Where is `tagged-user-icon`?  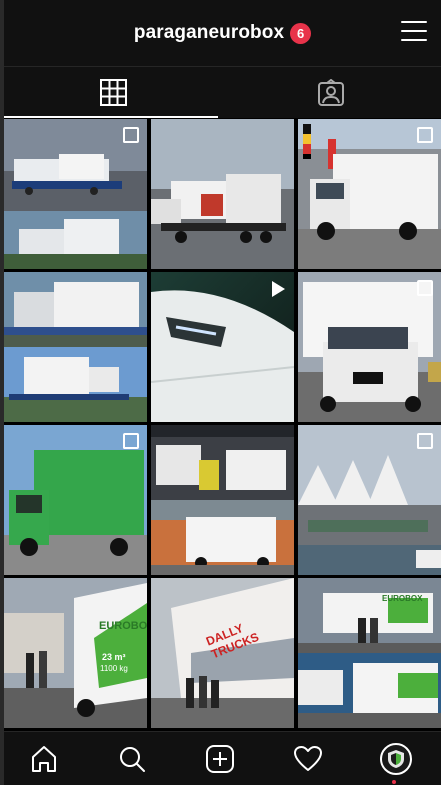
tagged-user-icon is located at coordinates (331, 92).